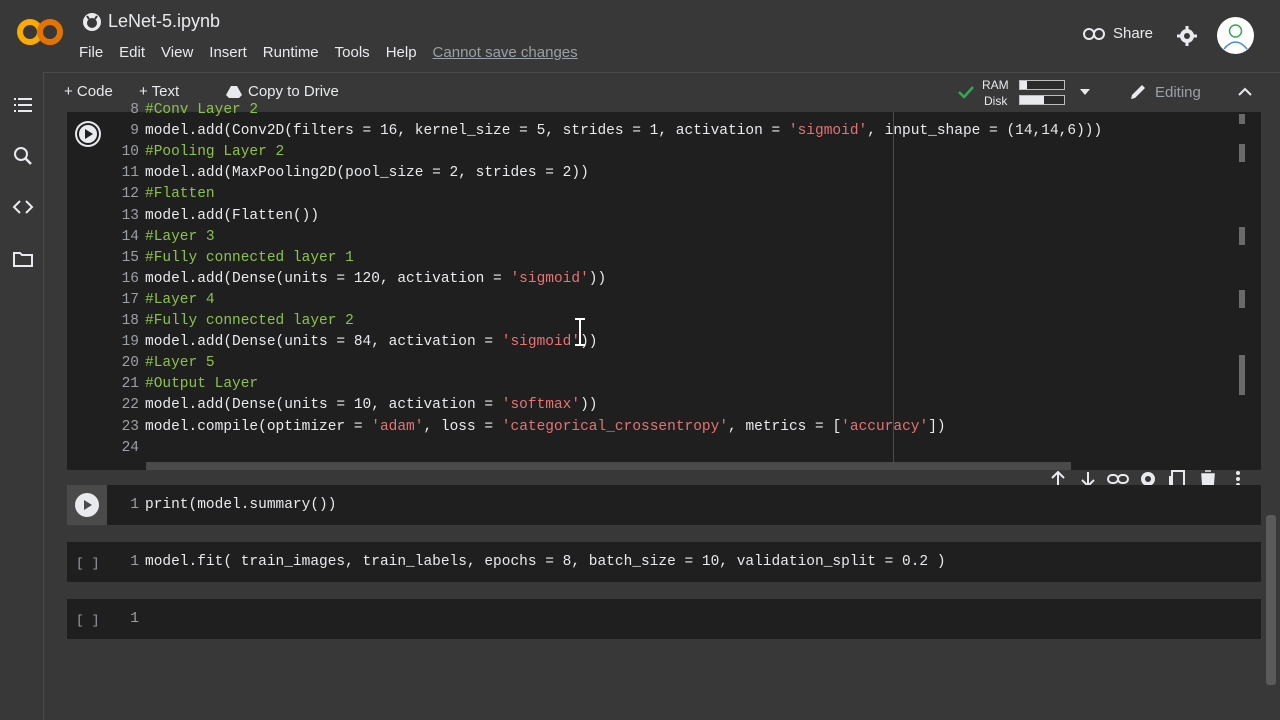 The height and width of the screenshot is (720, 1280). Describe the element at coordinates (130, 447) in the screenshot. I see `line-number: 24` at that location.